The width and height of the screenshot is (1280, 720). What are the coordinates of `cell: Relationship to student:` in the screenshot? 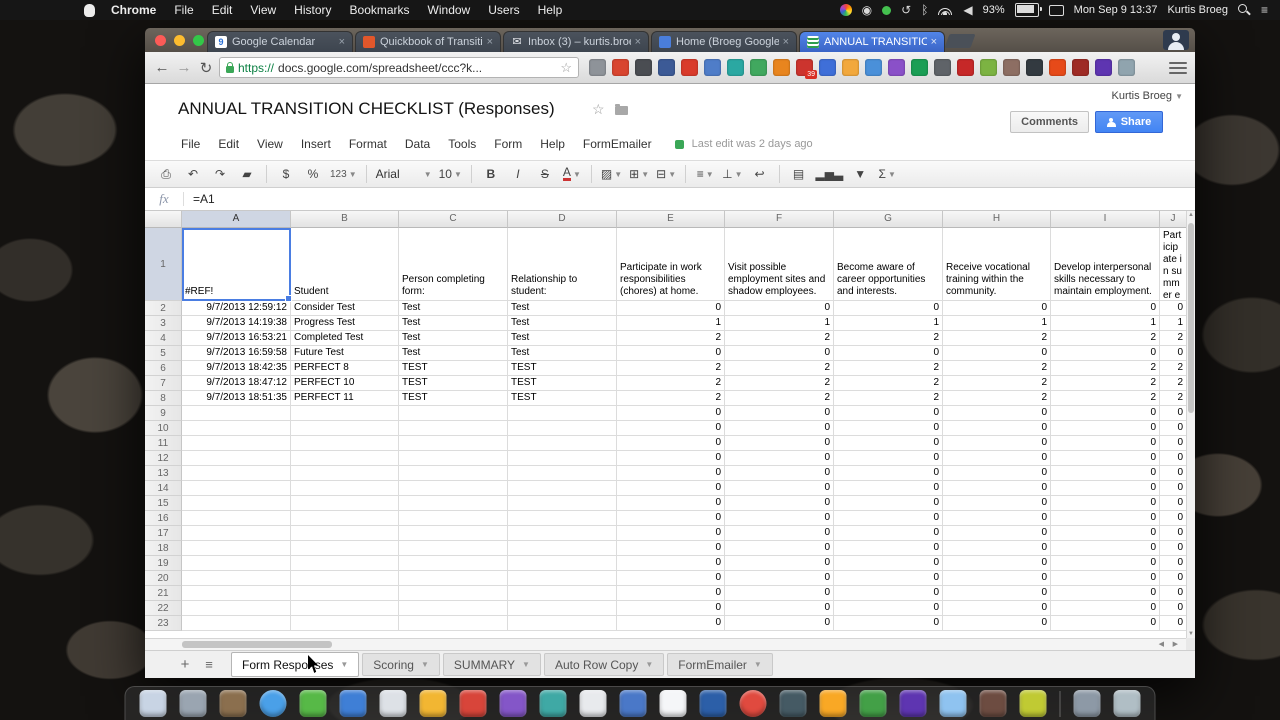 It's located at (562, 264).